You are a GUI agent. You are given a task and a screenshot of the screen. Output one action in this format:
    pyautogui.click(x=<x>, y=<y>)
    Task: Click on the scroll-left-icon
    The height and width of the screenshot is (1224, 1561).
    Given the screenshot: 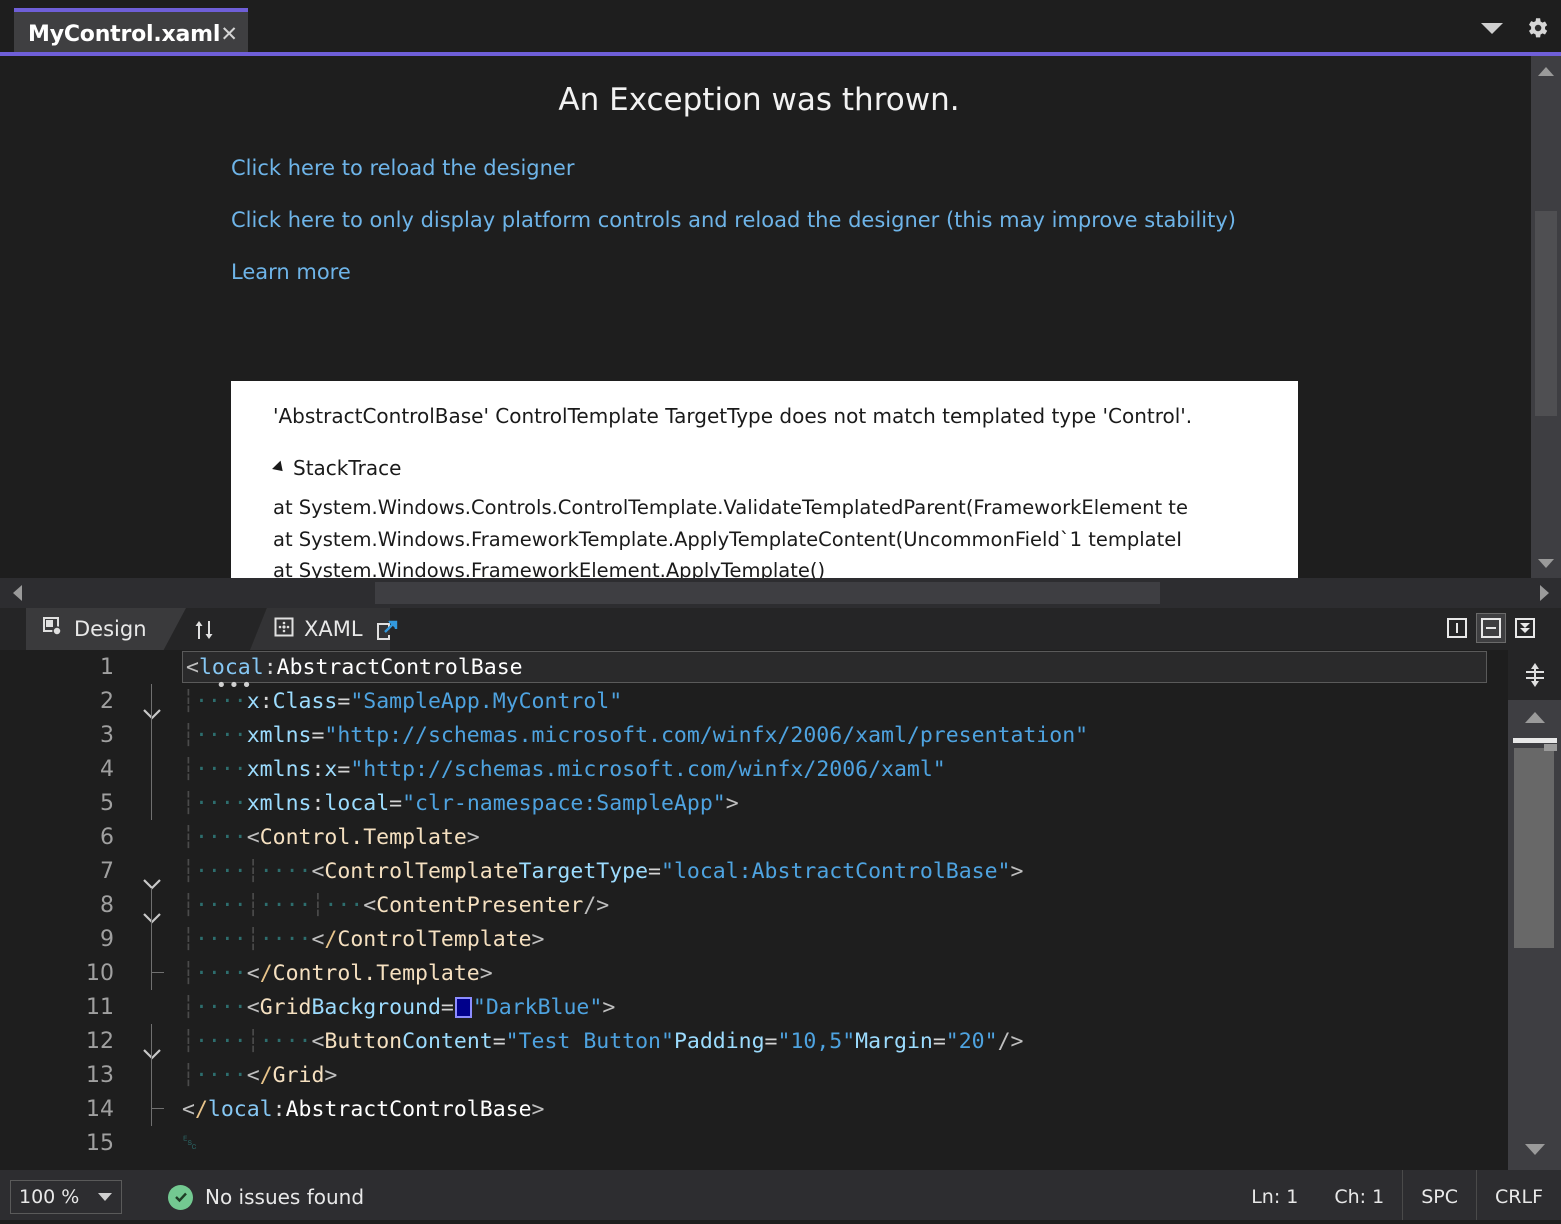 What is the action you would take?
    pyautogui.click(x=17, y=593)
    